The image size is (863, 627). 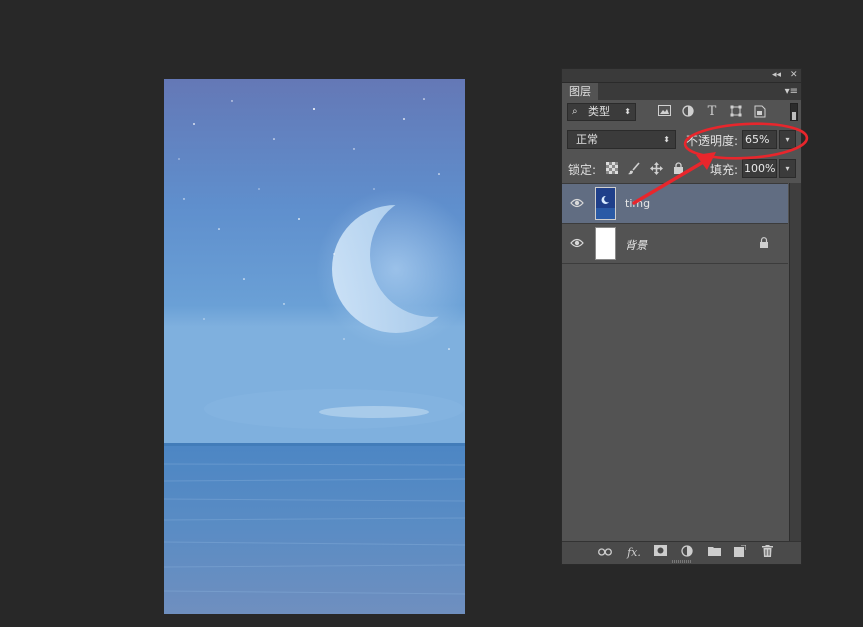 What do you see at coordinates (612, 169) in the screenshot?
I see `lock-transparent-pixels-icon` at bounding box center [612, 169].